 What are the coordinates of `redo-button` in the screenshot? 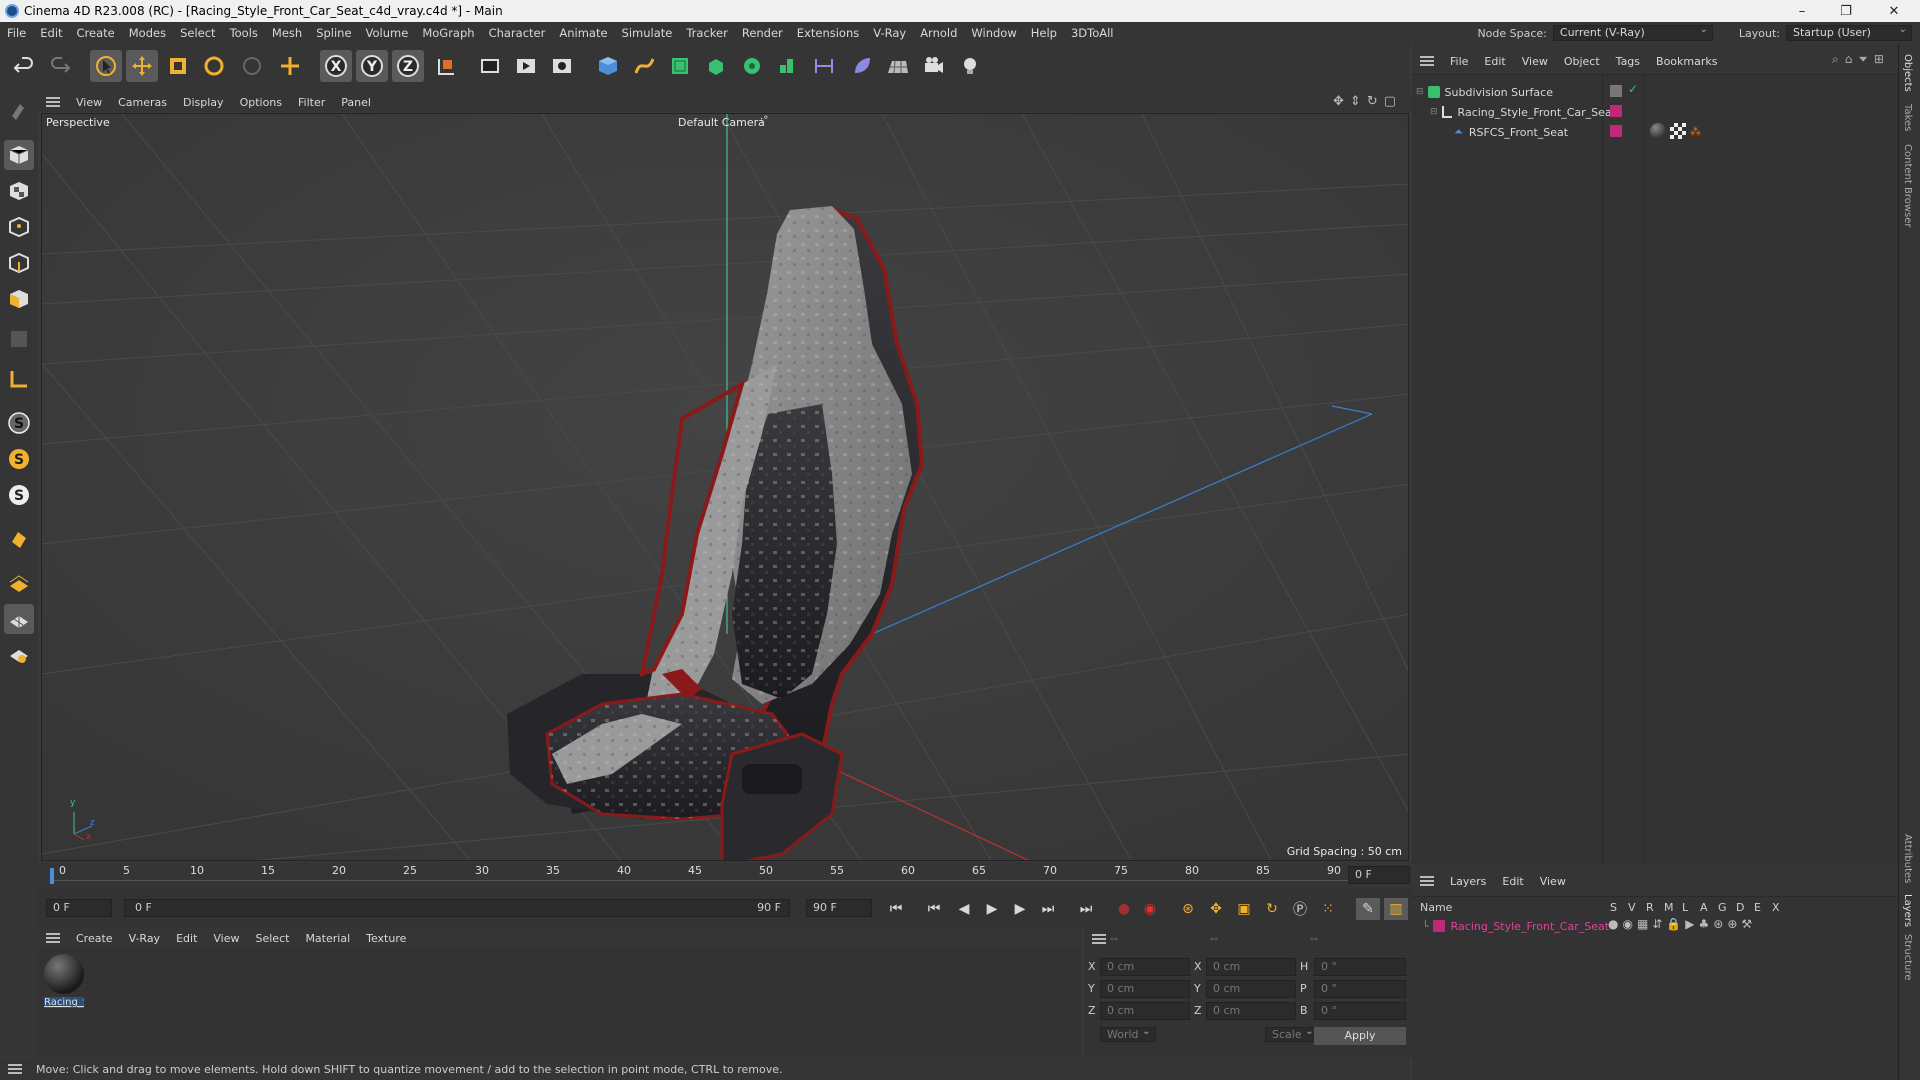 It's located at (60, 66).